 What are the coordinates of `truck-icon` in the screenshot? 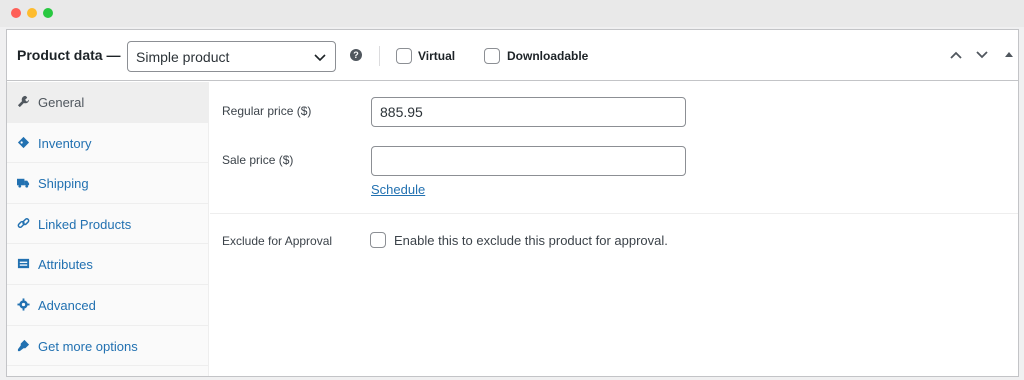 It's located at (23, 183).